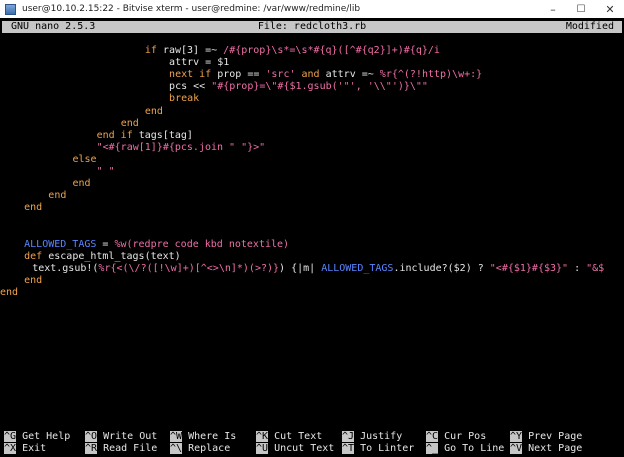 This screenshot has width=624, height=457. Describe the element at coordinates (153, 50) in the screenshot. I see `code-token: if` at that location.